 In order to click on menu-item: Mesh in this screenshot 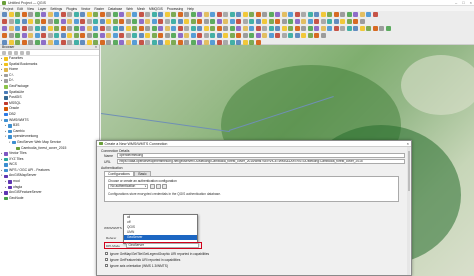, I will do `click(141, 9)`.